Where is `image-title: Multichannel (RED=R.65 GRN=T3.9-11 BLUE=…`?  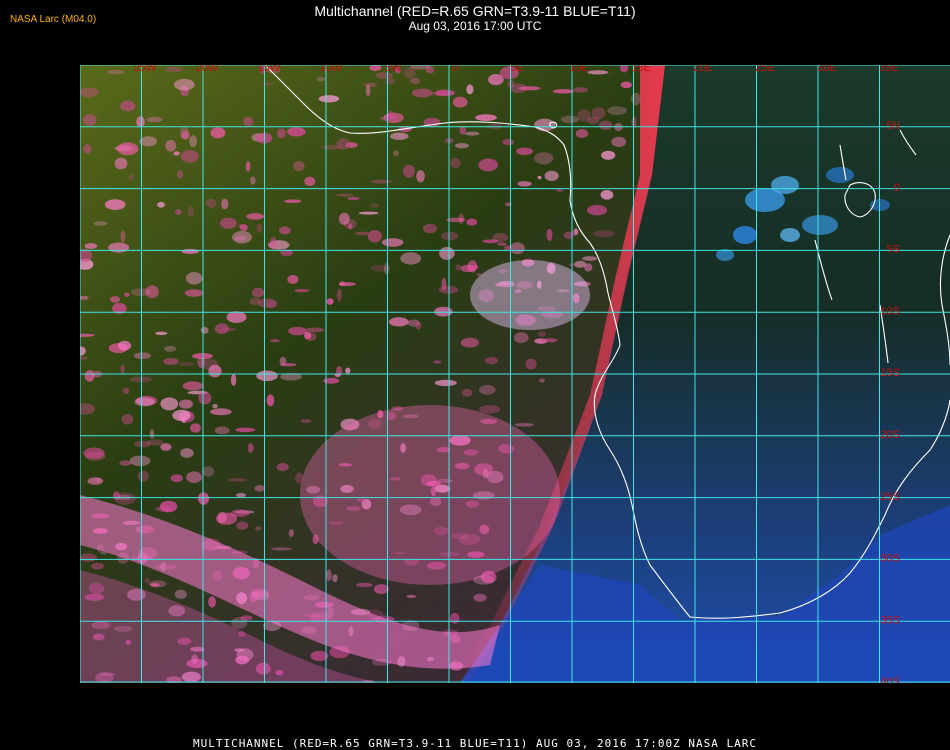
image-title: Multichannel (RED=R.65 GRN=T3.9-11 BLUE=… is located at coordinates (475, 11).